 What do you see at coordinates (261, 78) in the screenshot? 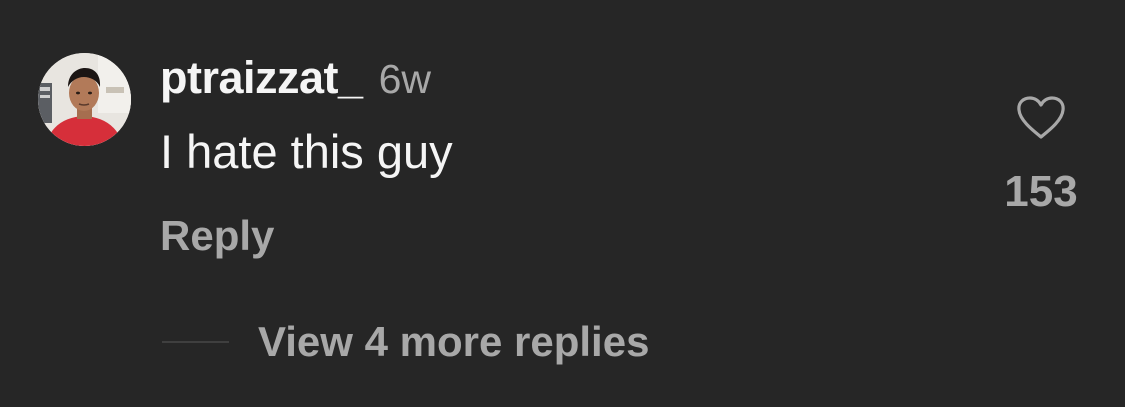
I see `username: ptraizzat_` at bounding box center [261, 78].